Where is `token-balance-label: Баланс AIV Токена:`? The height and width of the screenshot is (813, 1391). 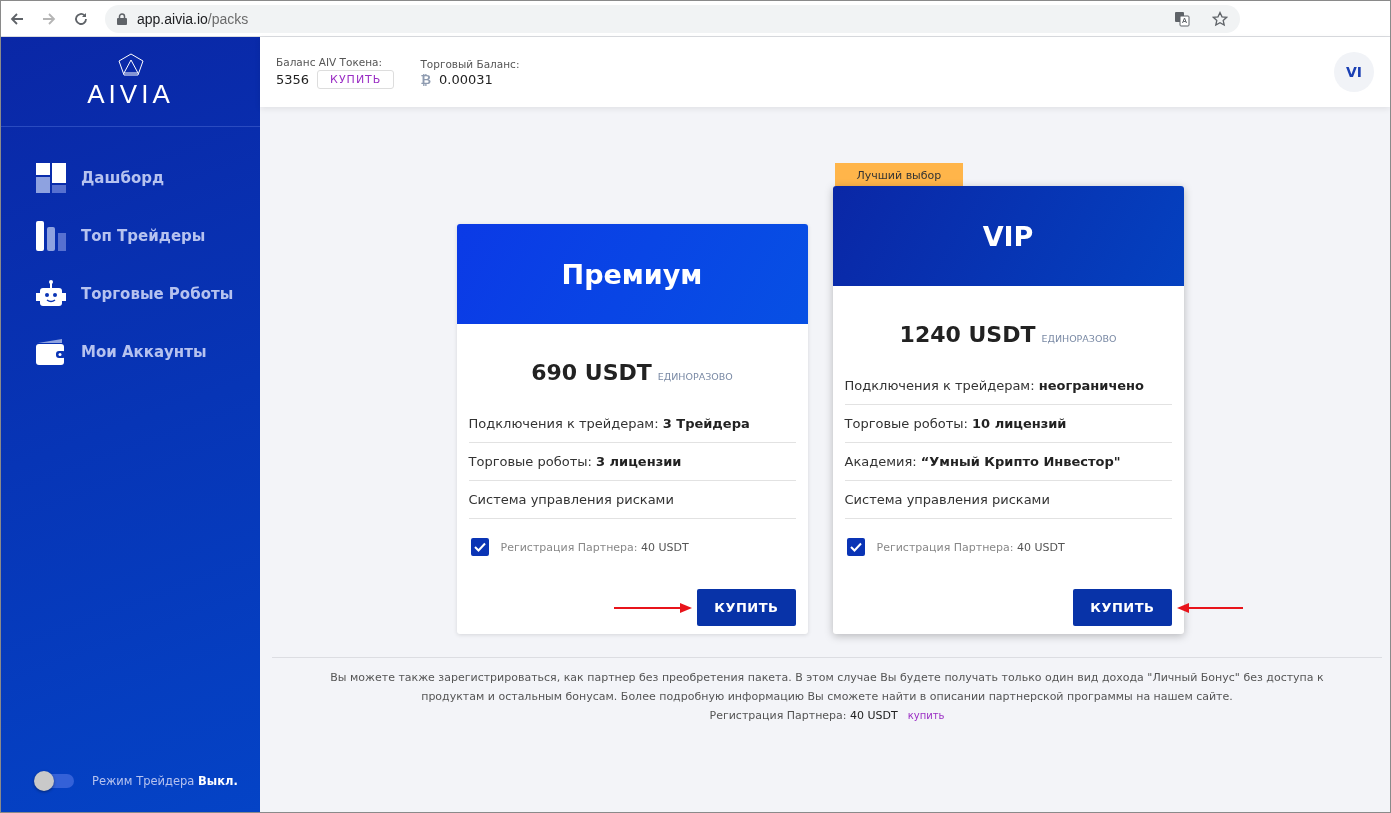
token-balance-label: Баланс AIV Токена: is located at coordinates (330, 61).